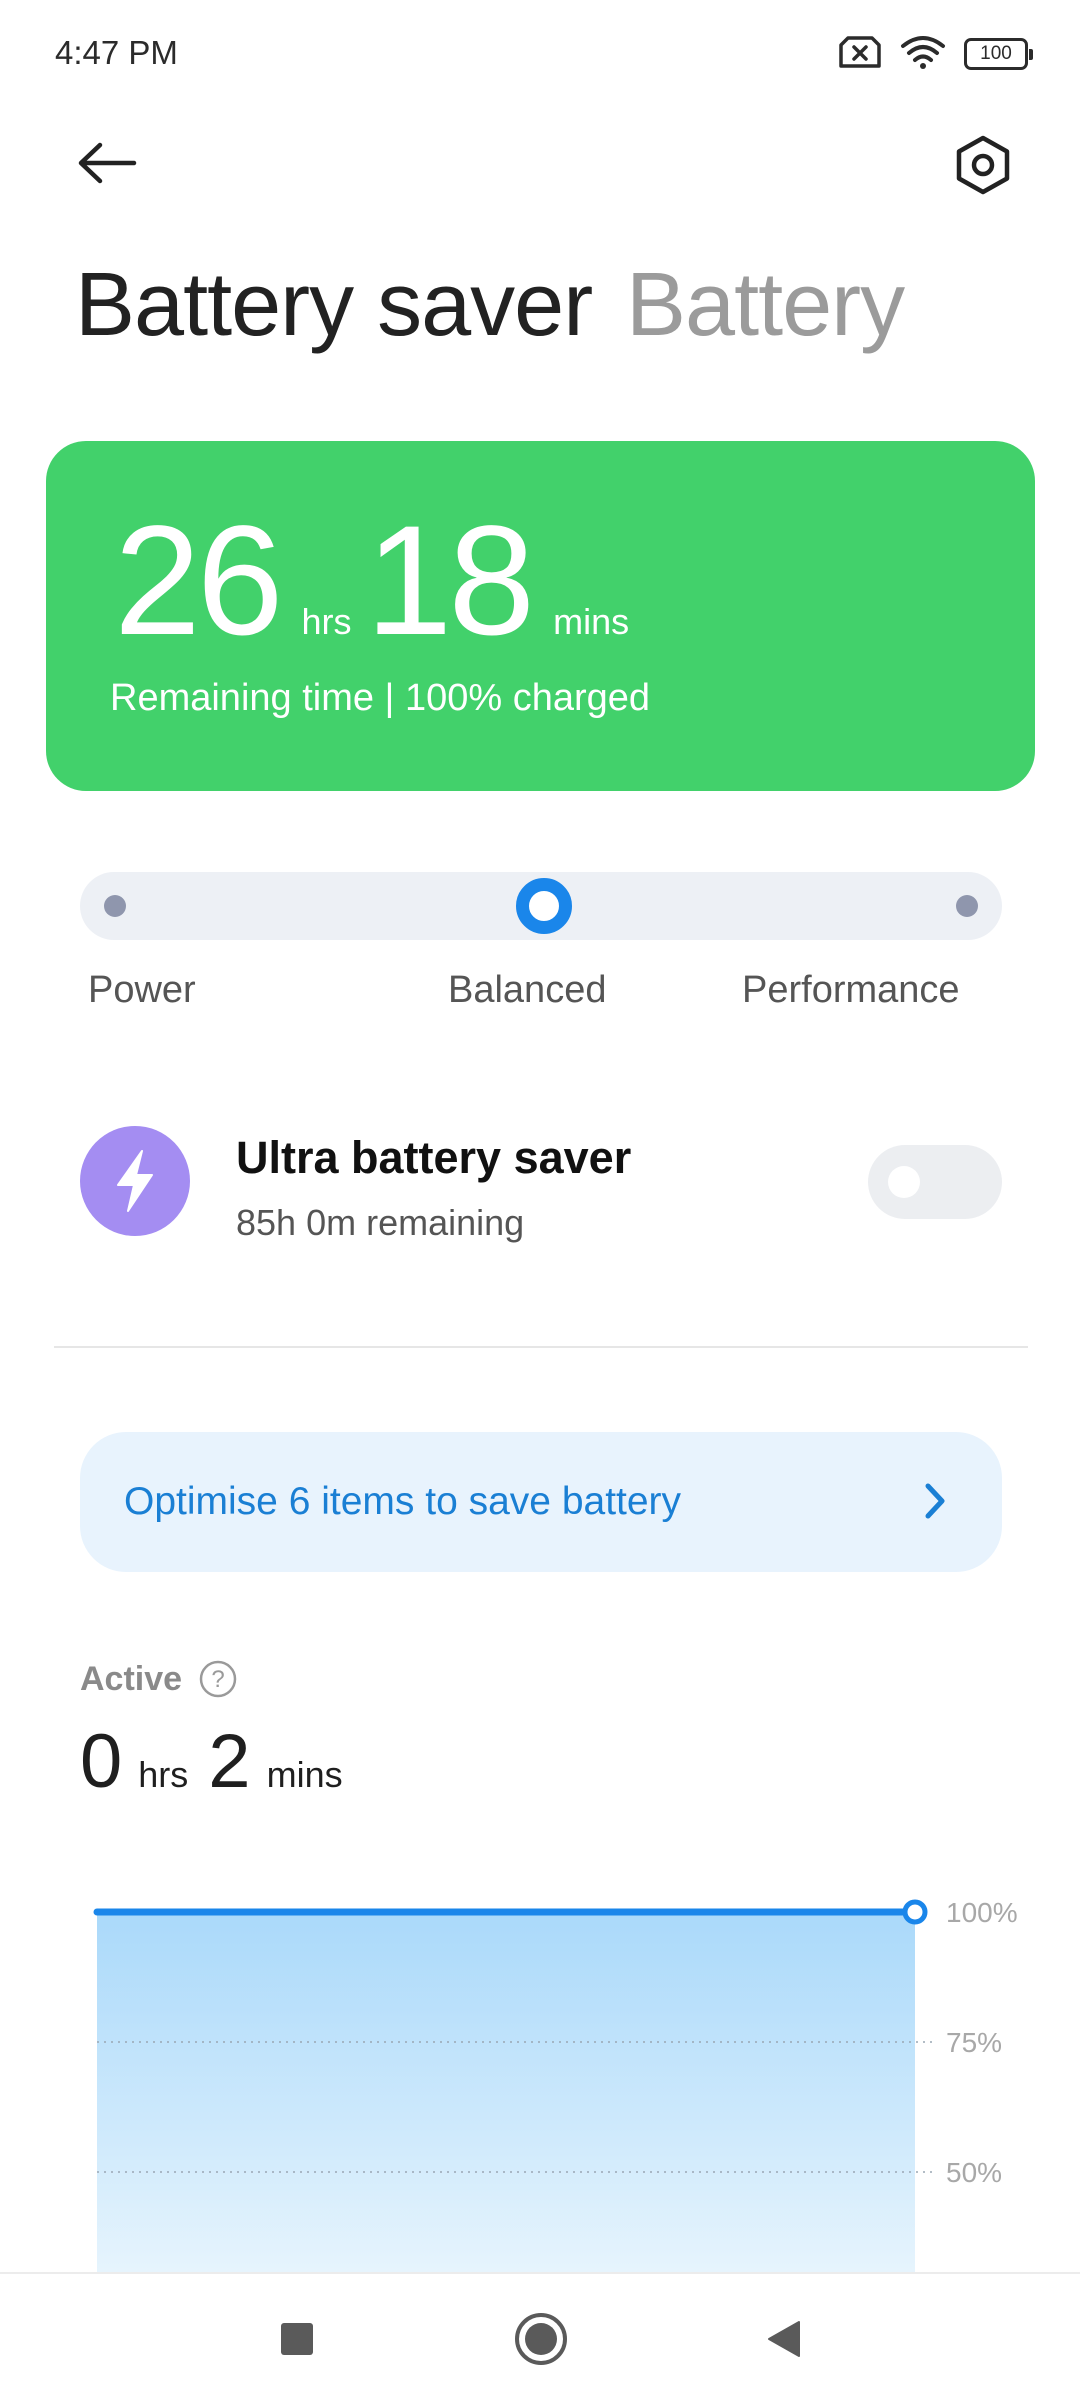 The width and height of the screenshot is (1080, 2400). I want to click on mode-label-performance: Performance, so click(851, 990).